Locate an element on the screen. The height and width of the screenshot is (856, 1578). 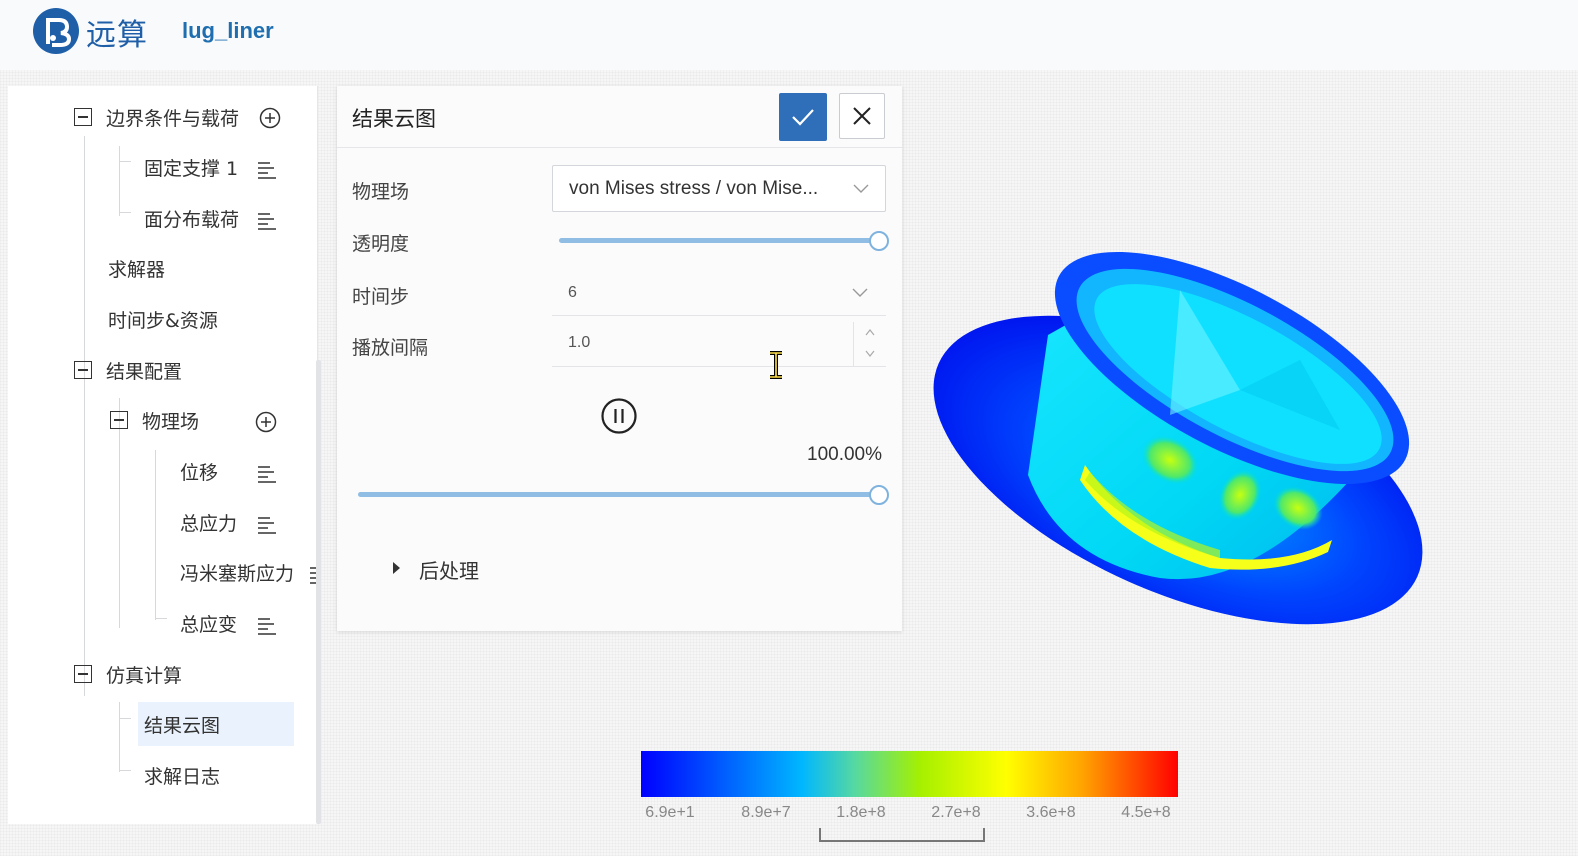
legend-tick-label: 3.6e+8 is located at coordinates (1051, 812).